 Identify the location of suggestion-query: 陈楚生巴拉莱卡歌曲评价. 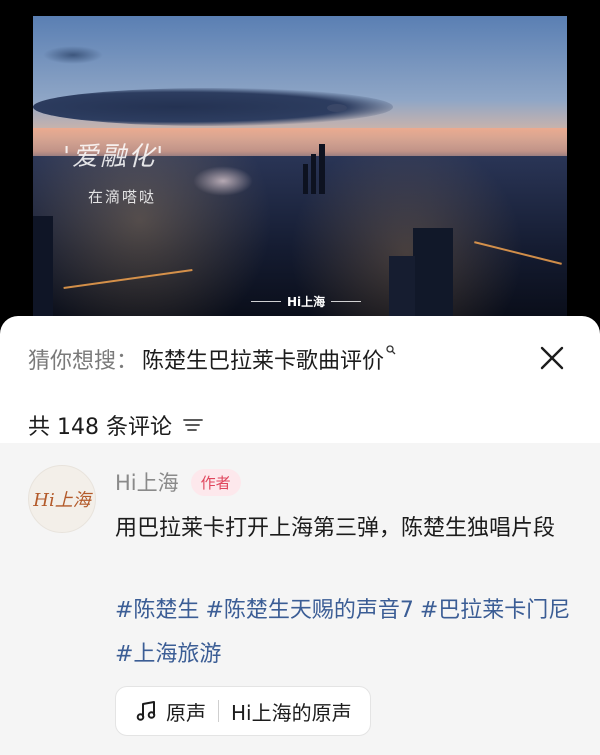
(263, 359).